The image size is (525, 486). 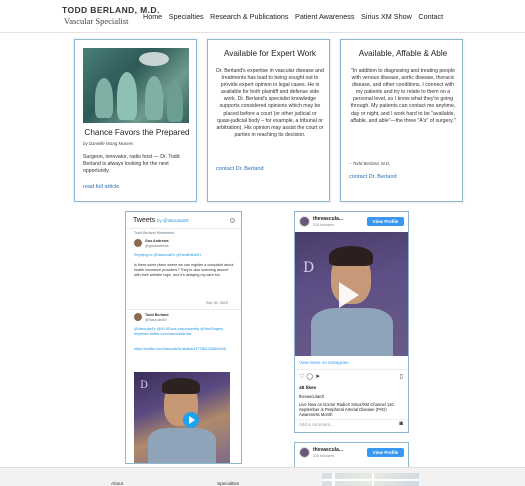 What do you see at coordinates (228, 483) in the screenshot?
I see `footer-specialties: Specialties` at bounding box center [228, 483].